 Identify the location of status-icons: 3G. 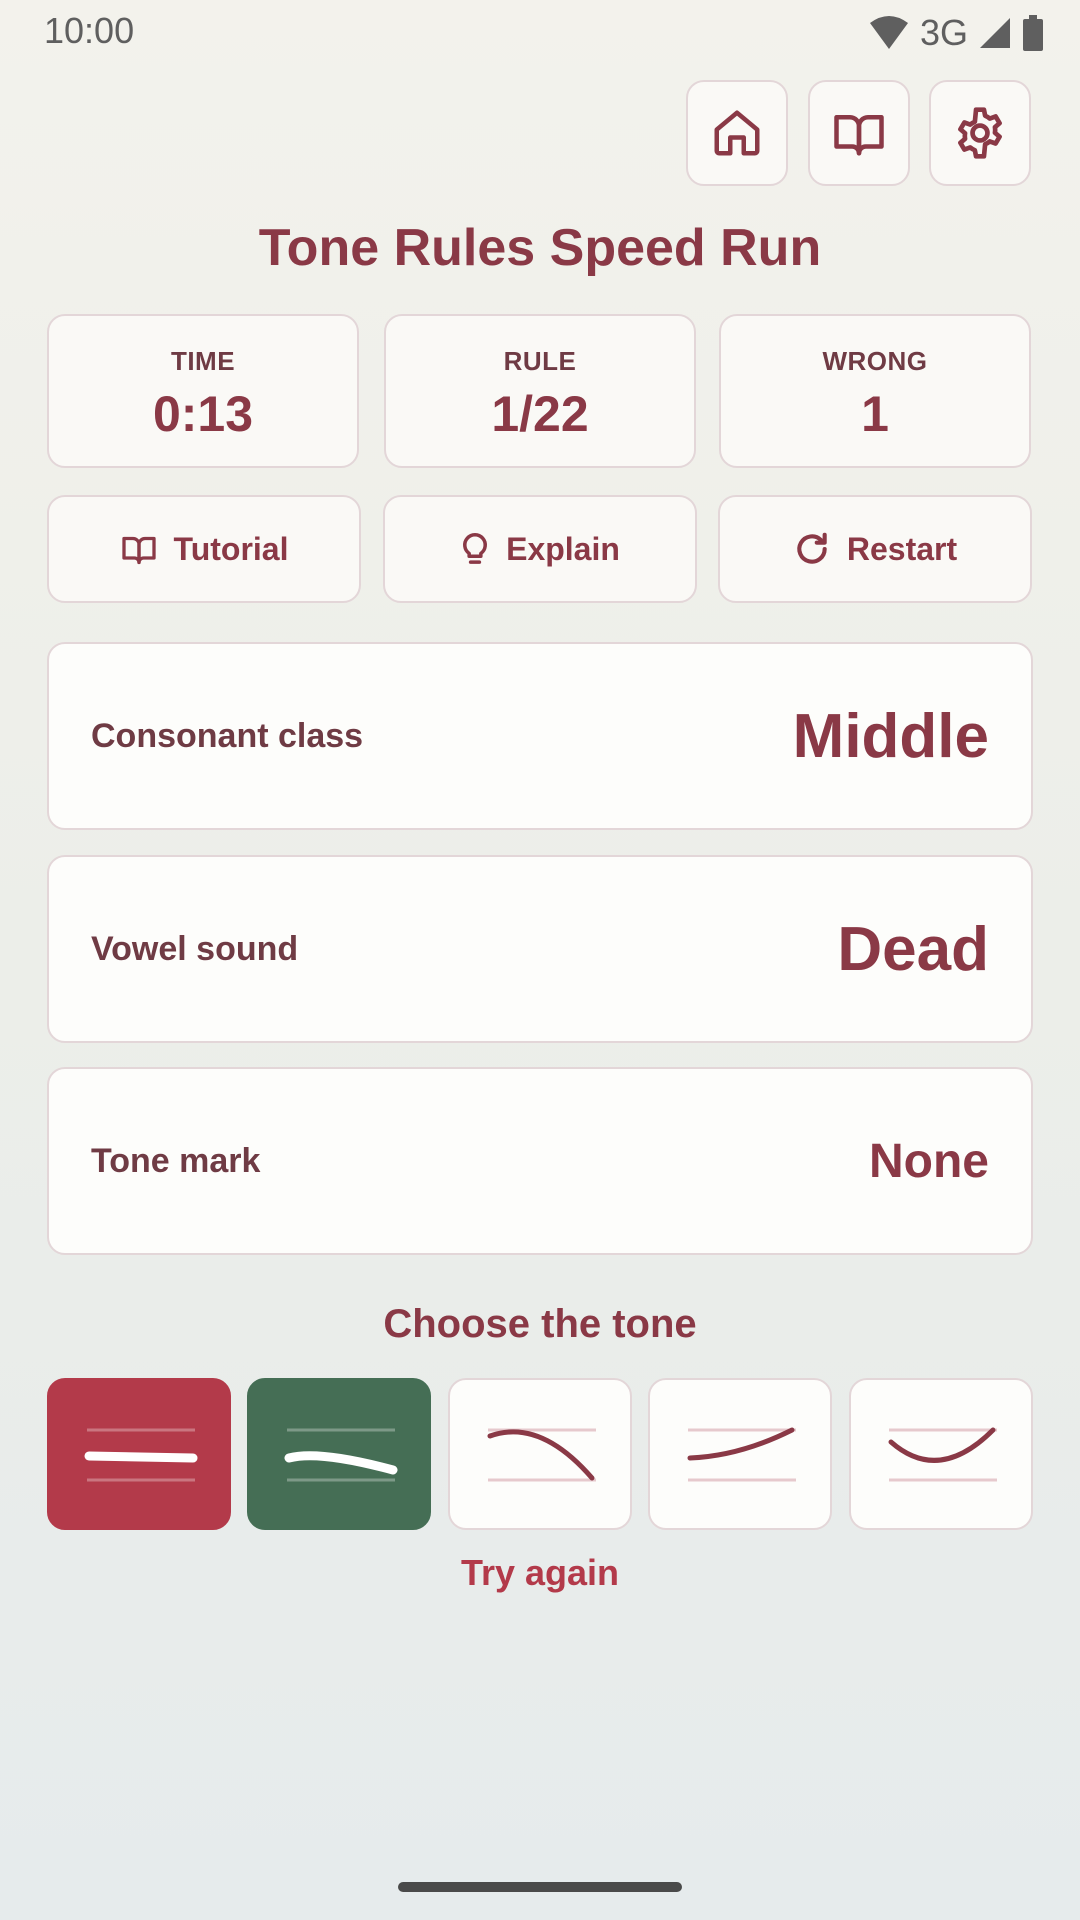
(956, 33).